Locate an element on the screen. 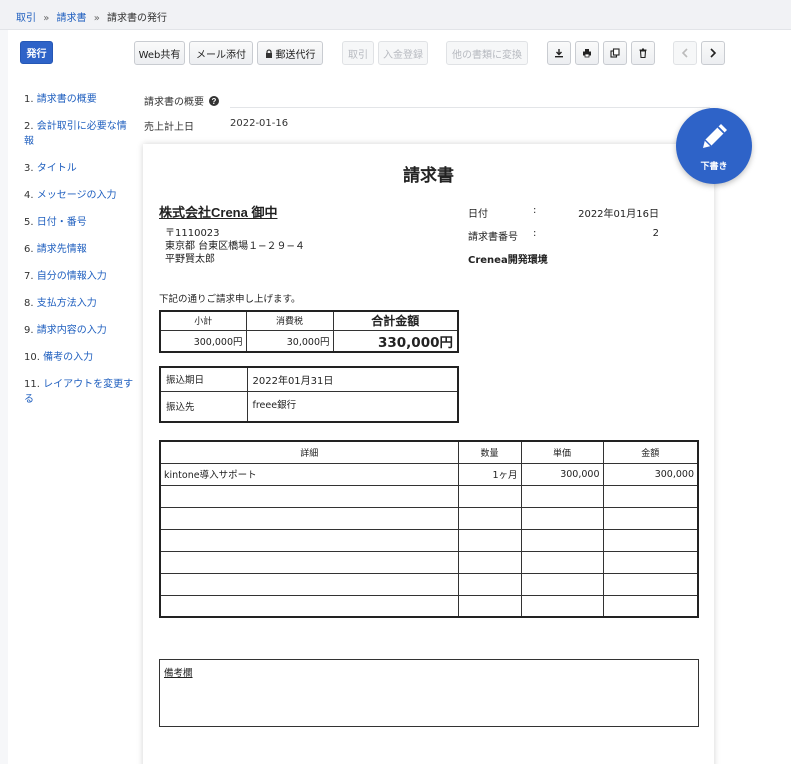 The width and height of the screenshot is (791, 764). toc-label: 支払方法入力 is located at coordinates (66, 303).